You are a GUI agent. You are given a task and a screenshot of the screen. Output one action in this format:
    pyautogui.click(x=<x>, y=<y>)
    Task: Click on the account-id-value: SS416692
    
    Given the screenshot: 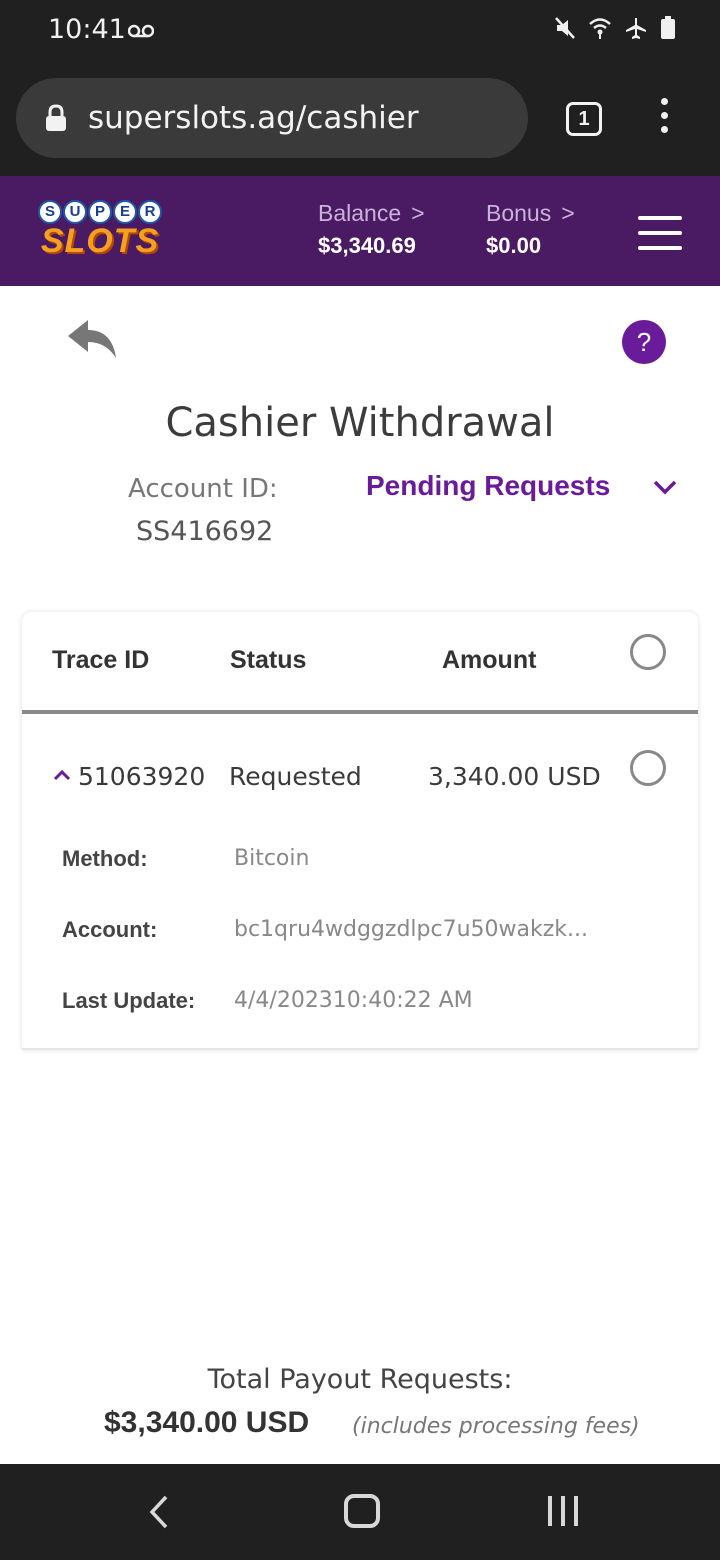 What is the action you would take?
    pyautogui.click(x=205, y=531)
    